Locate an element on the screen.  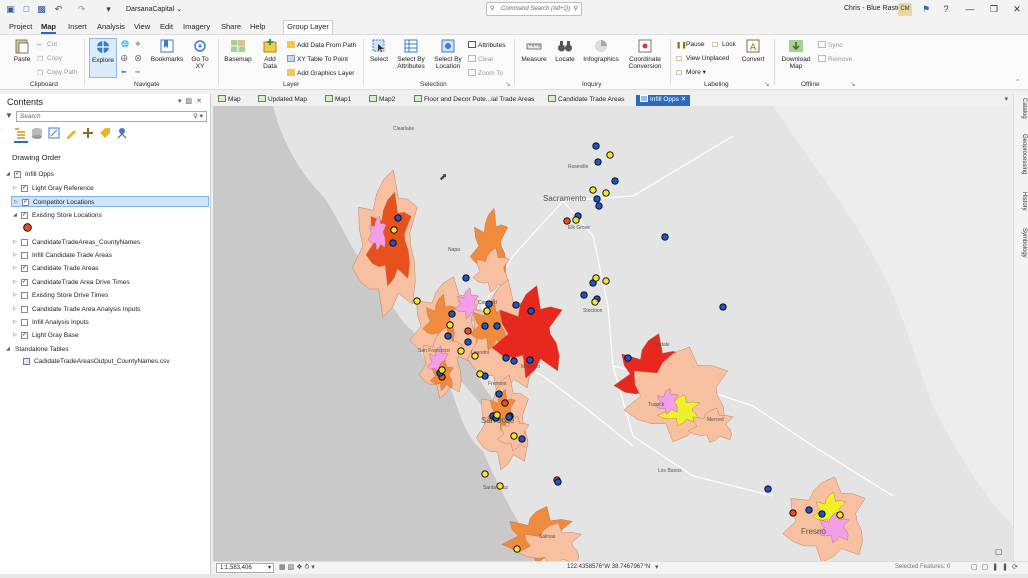
tab-floor-decor-trade-areas: Floor and Decor Pote...ial Trade Areas is located at coordinates (474, 100).